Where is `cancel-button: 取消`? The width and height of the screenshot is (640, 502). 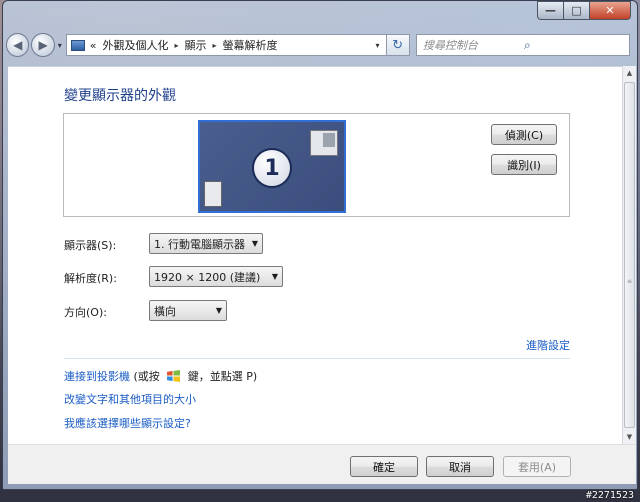
cancel-button: 取消 is located at coordinates (460, 466).